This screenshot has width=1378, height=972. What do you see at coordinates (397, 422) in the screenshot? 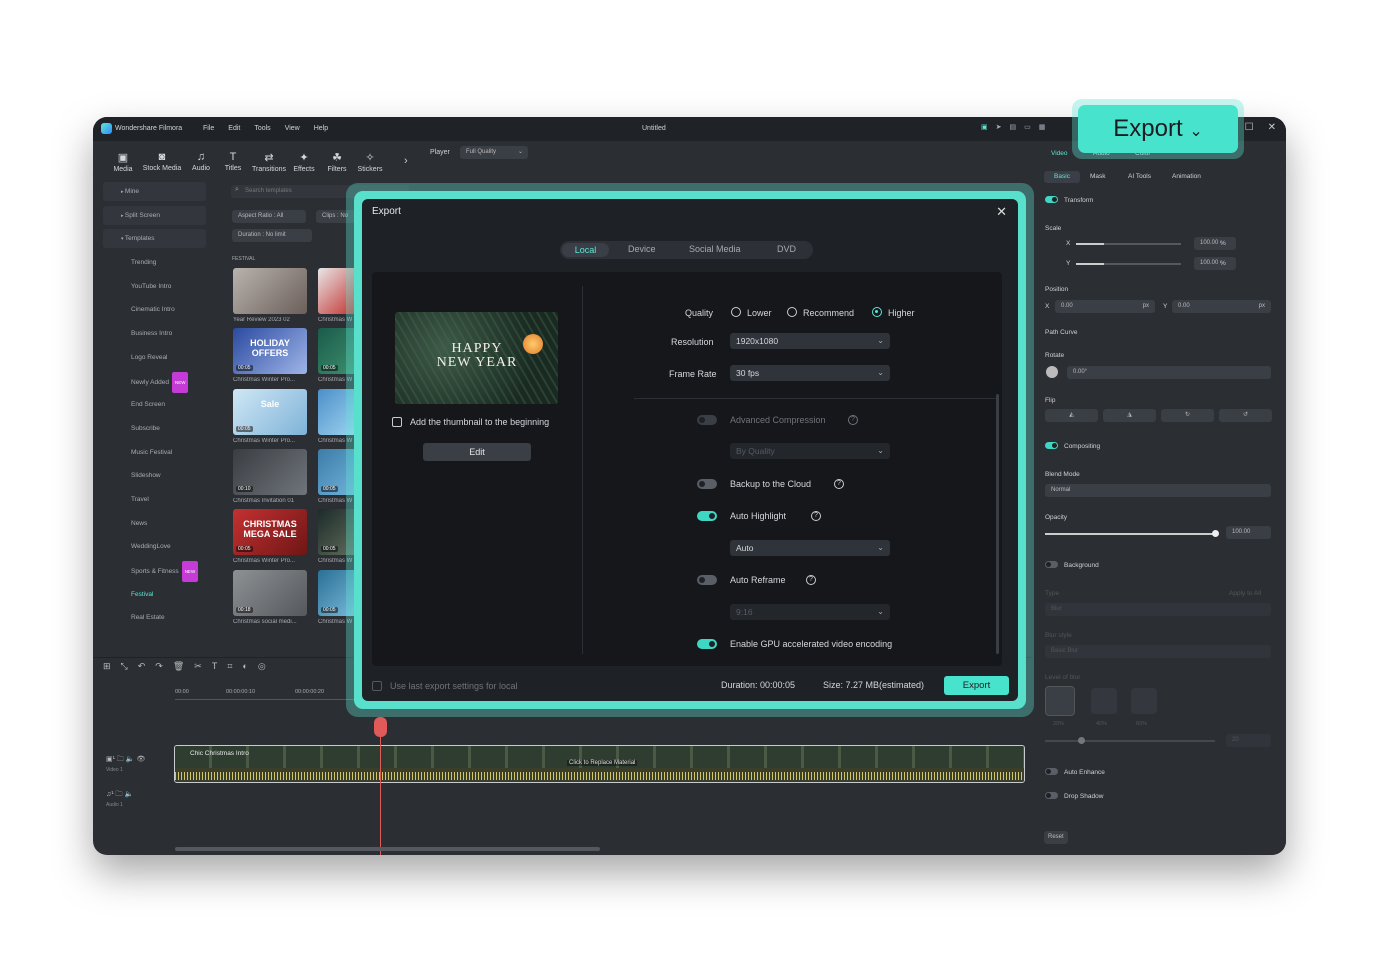
I see `add-thumbnail-checkbox` at bounding box center [397, 422].